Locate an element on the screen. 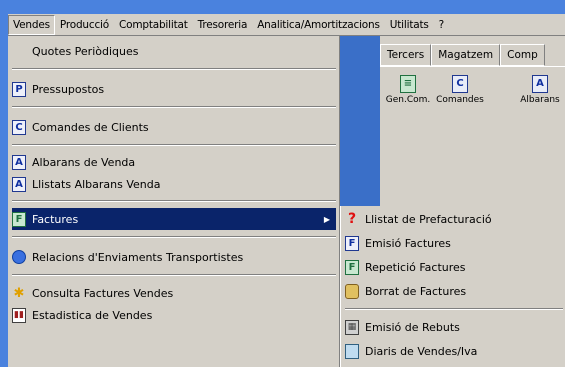  submenu-item-emisio-rebuts: ▦ Emisió de Rebuts is located at coordinates (454, 327).